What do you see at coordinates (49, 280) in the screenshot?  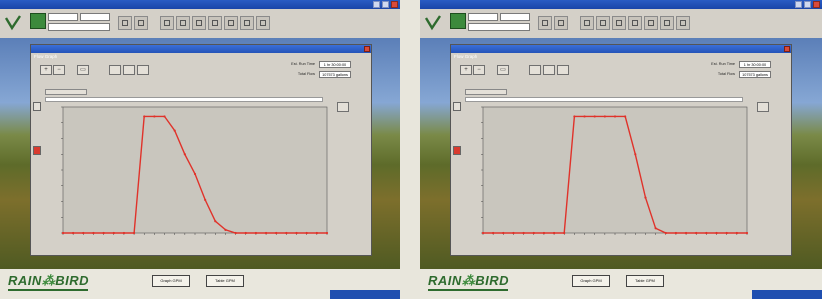 I see `rainbird-logo: RAIN⁂BIRD` at bounding box center [49, 280].